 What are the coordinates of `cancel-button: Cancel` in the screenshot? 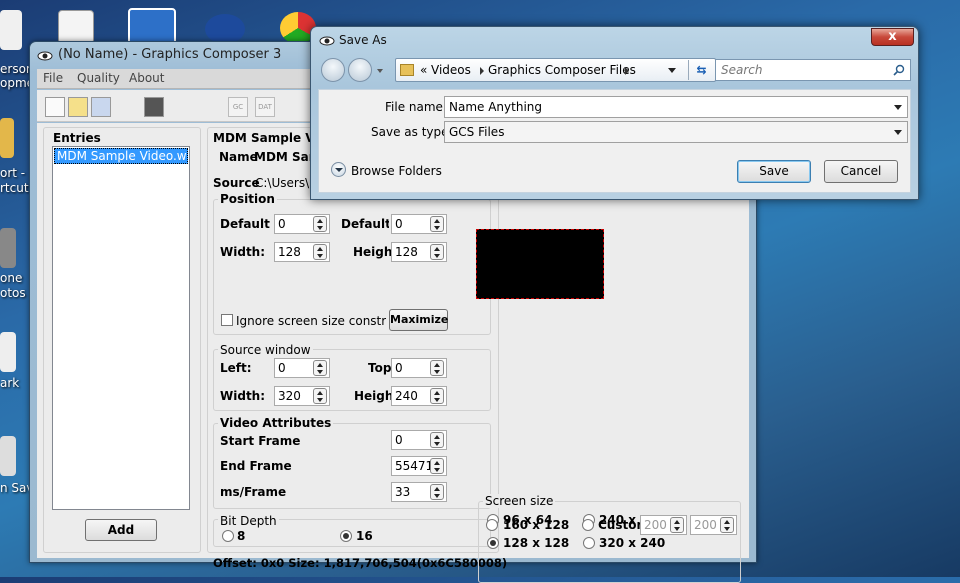 It's located at (861, 171).